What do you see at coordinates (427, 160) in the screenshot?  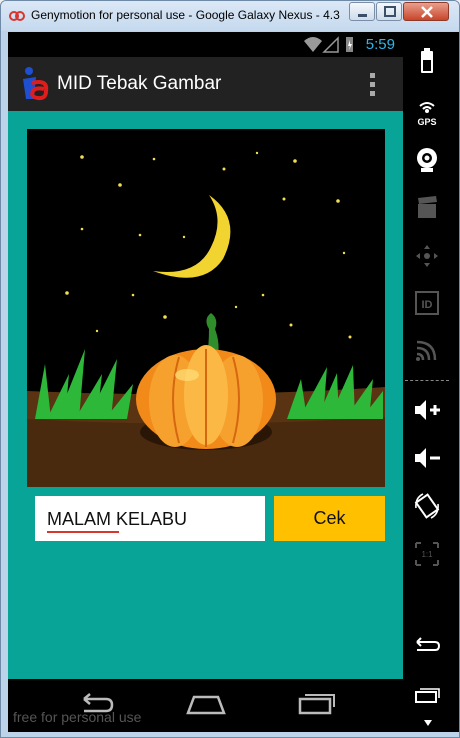 I see `camera-icon` at bounding box center [427, 160].